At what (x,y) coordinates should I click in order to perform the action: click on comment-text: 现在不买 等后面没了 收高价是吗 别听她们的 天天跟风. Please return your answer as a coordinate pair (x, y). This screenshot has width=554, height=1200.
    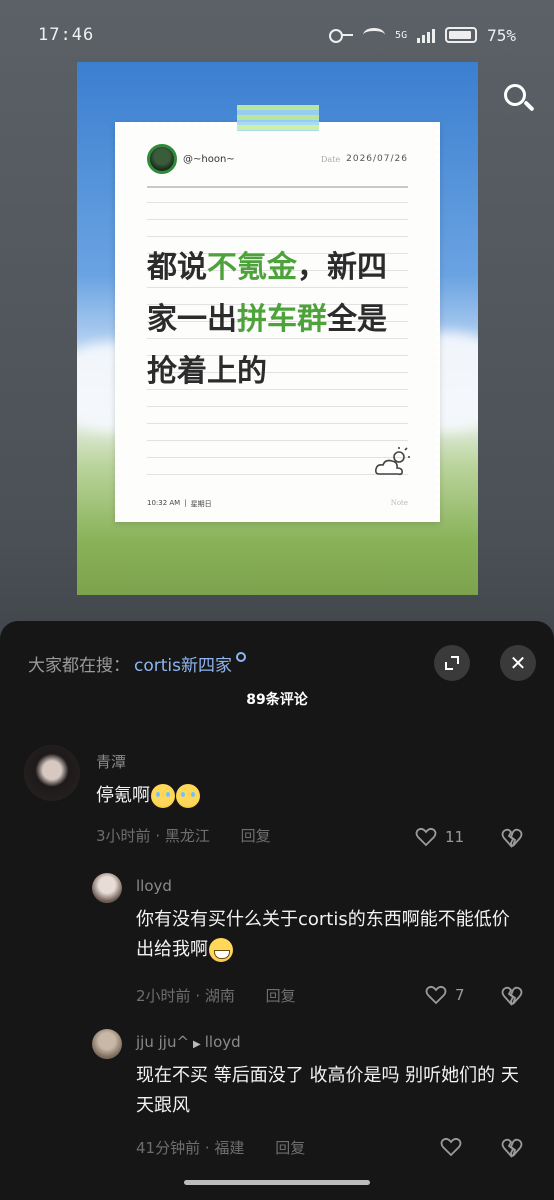
    Looking at the image, I should click on (327, 1090).